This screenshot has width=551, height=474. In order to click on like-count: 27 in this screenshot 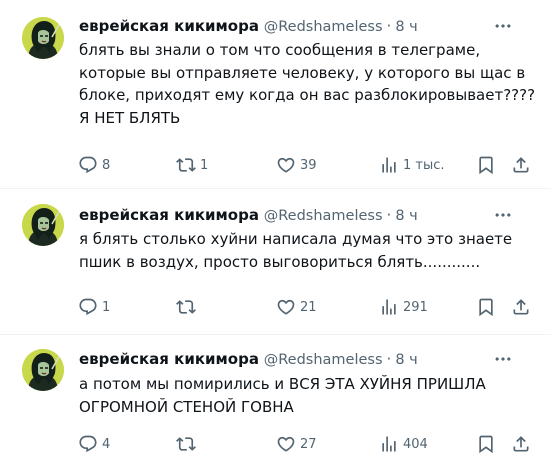, I will do `click(308, 444)`.